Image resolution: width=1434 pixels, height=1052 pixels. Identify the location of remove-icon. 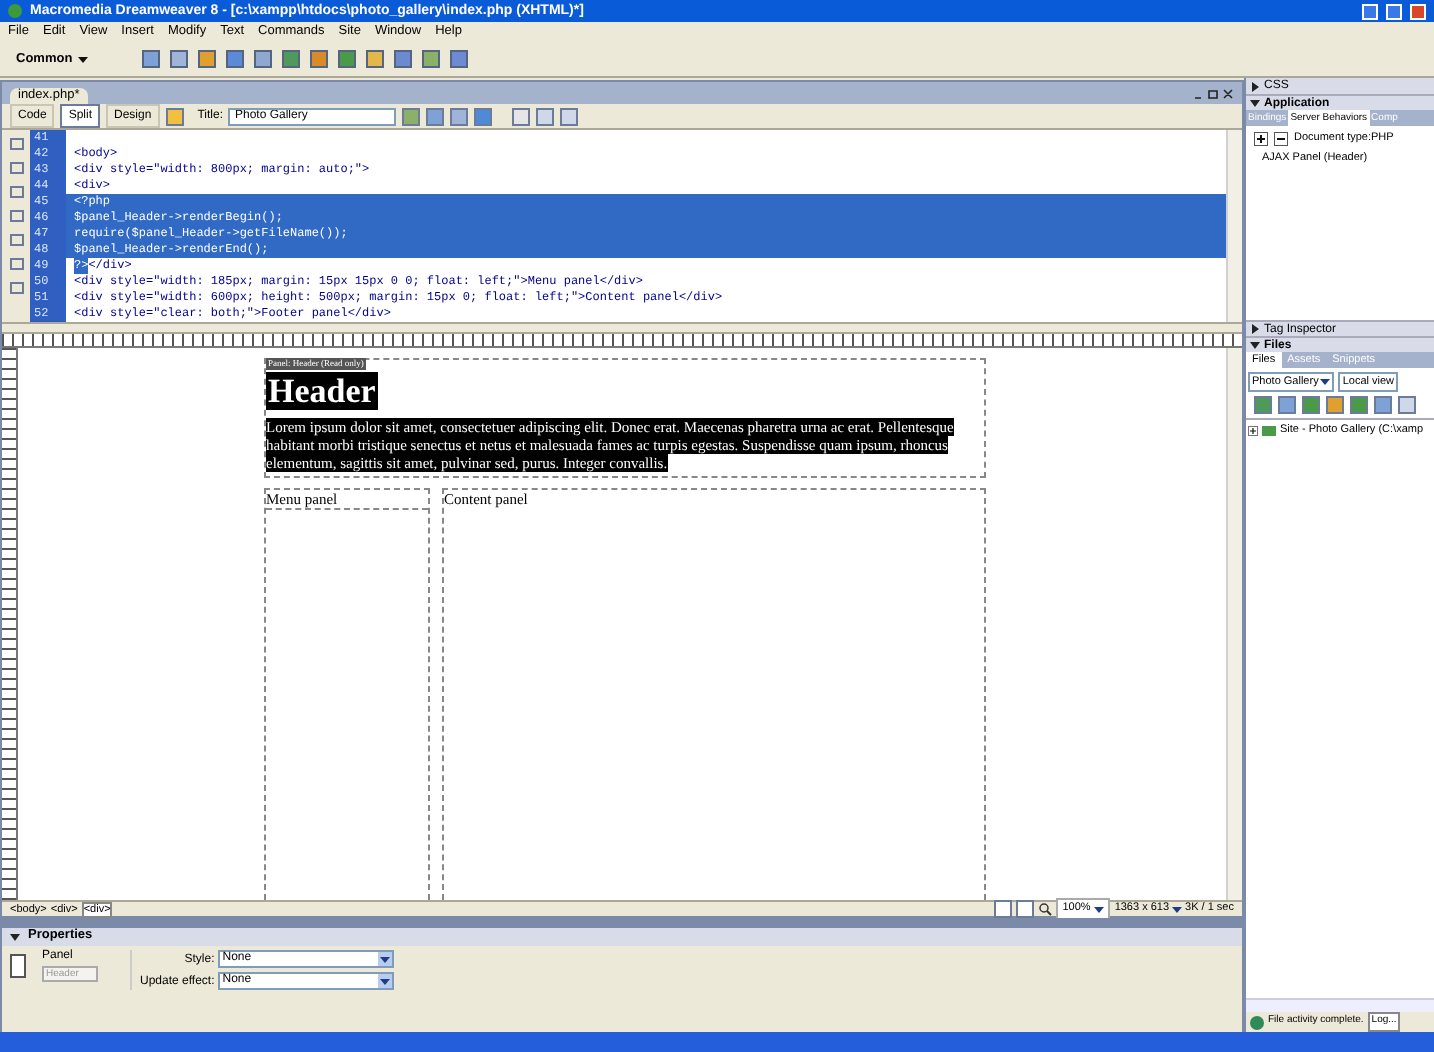
(1281, 138).